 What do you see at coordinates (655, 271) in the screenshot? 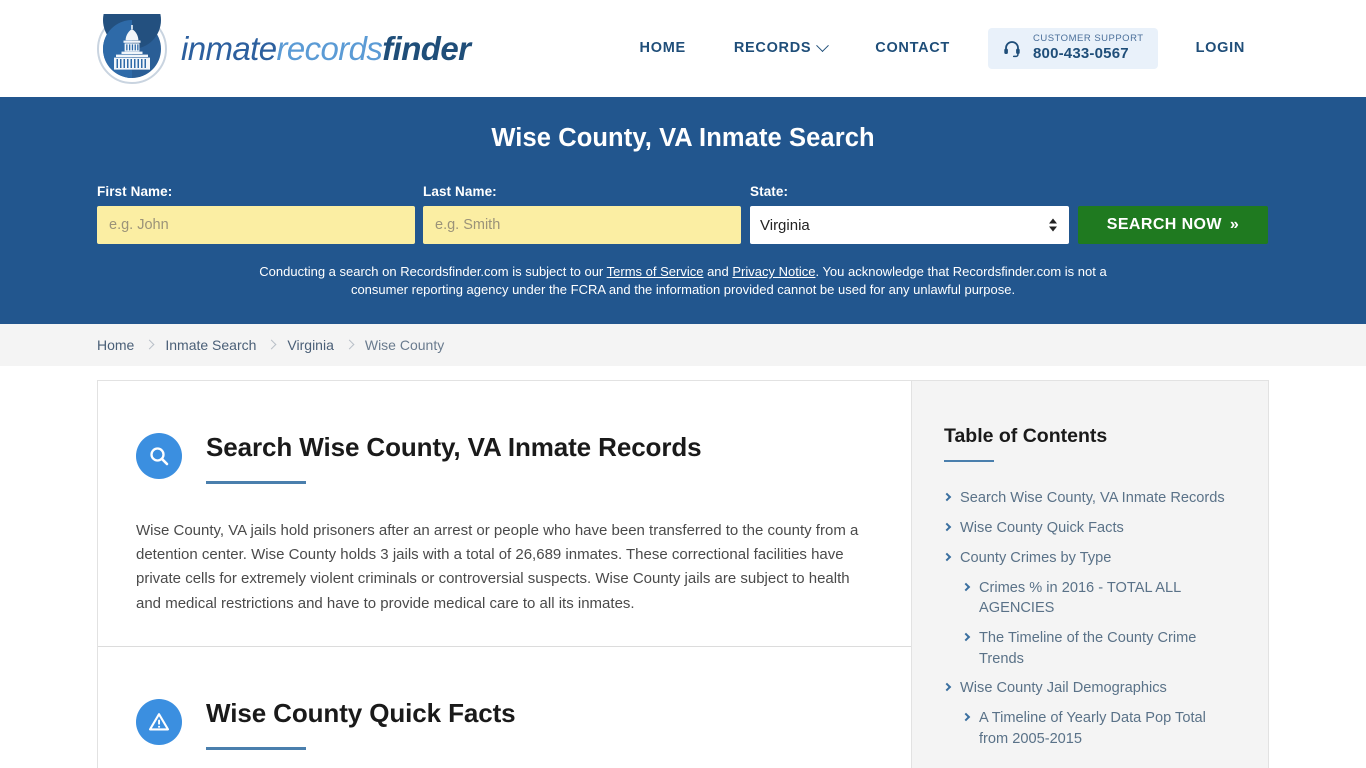
I see `terms-of-service-link: Terms of Service` at bounding box center [655, 271].